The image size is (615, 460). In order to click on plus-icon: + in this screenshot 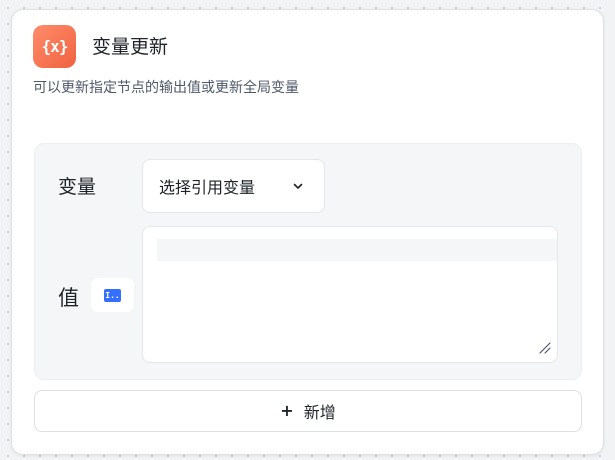, I will do `click(287, 410)`.